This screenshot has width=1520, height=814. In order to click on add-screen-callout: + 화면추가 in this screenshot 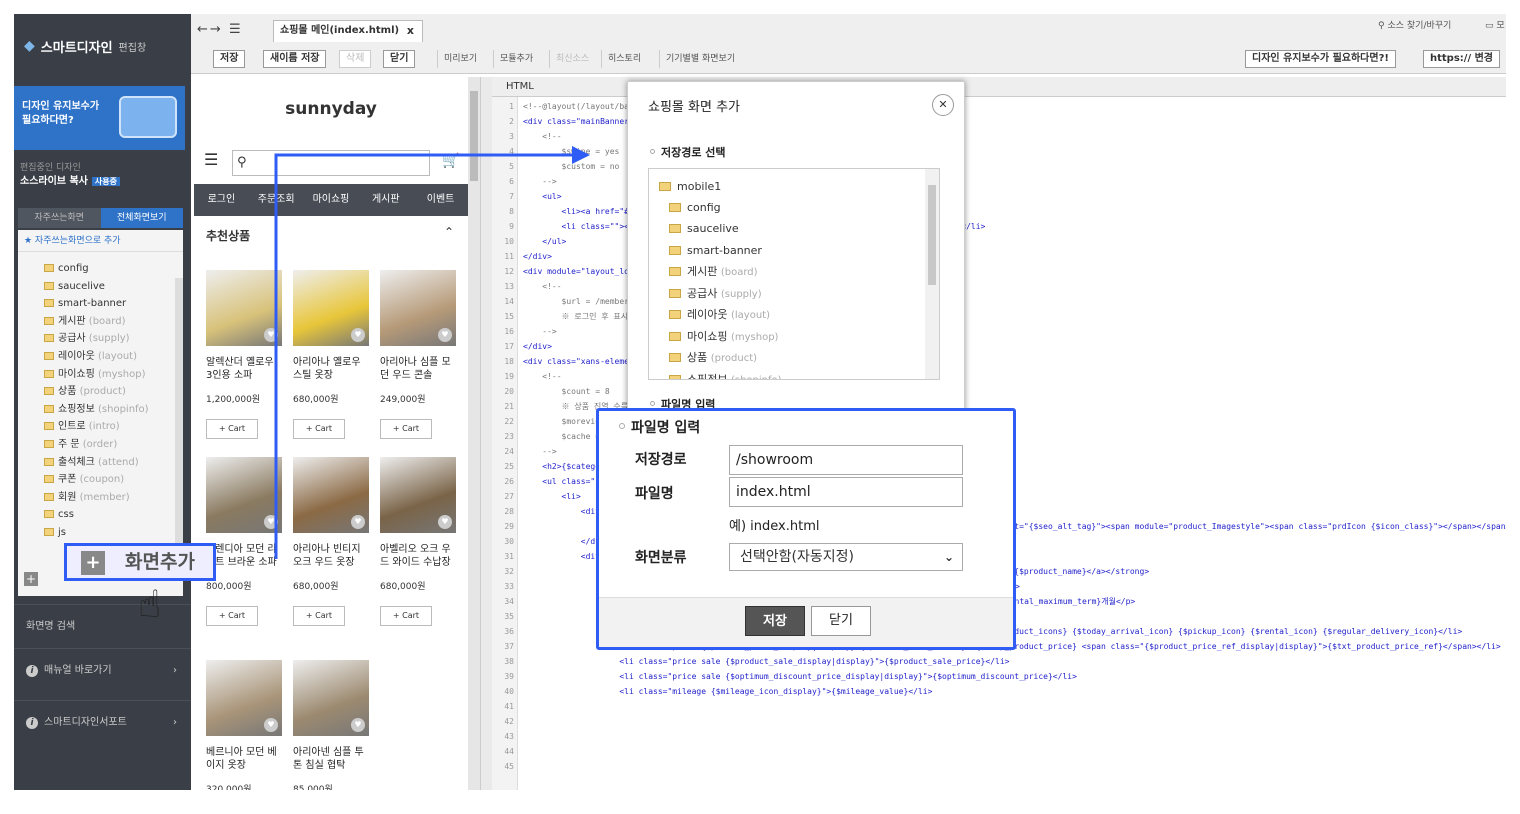, I will do `click(140, 562)`.